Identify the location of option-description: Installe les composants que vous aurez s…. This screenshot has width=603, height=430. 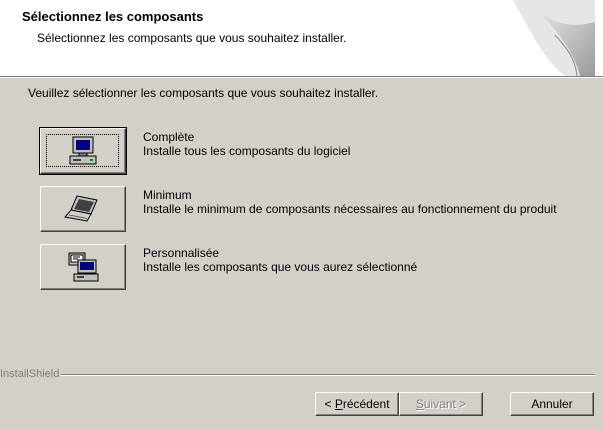
(280, 267).